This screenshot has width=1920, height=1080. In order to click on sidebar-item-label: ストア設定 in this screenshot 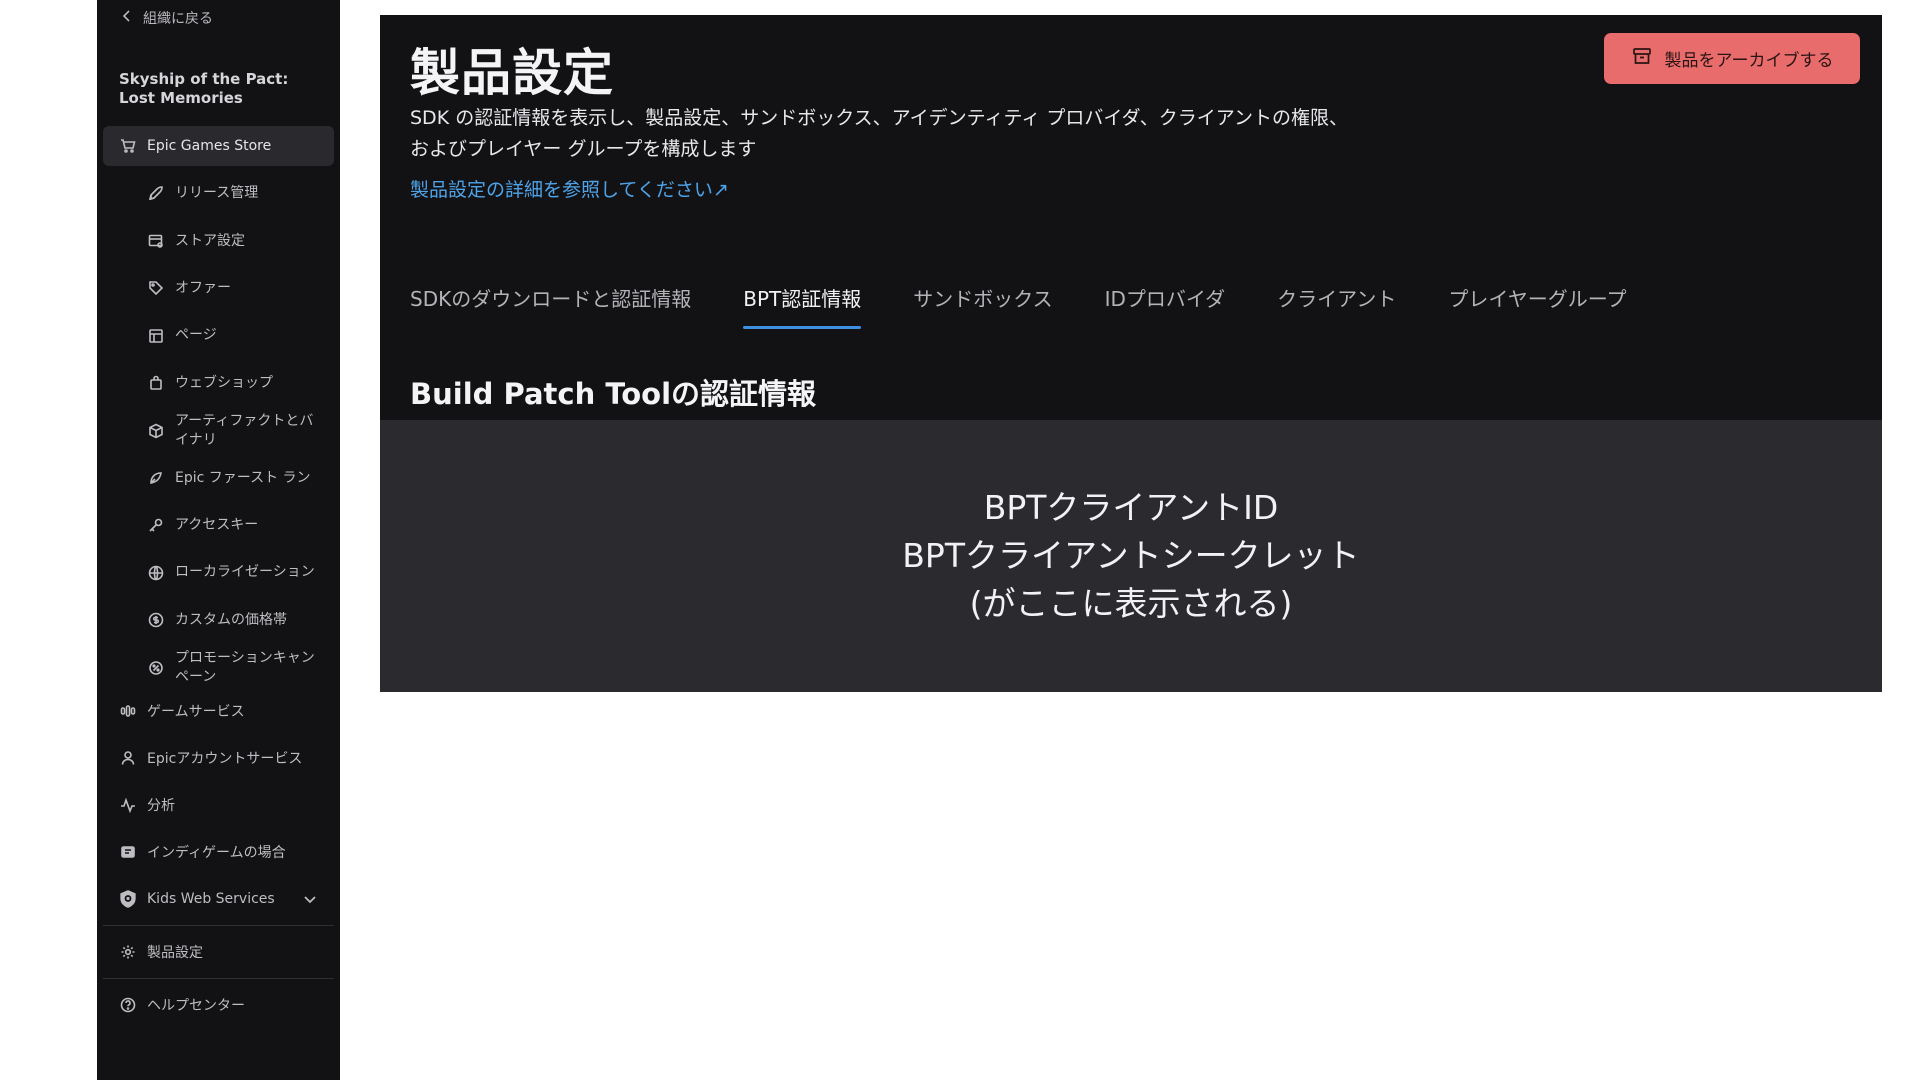, I will do `click(210, 240)`.